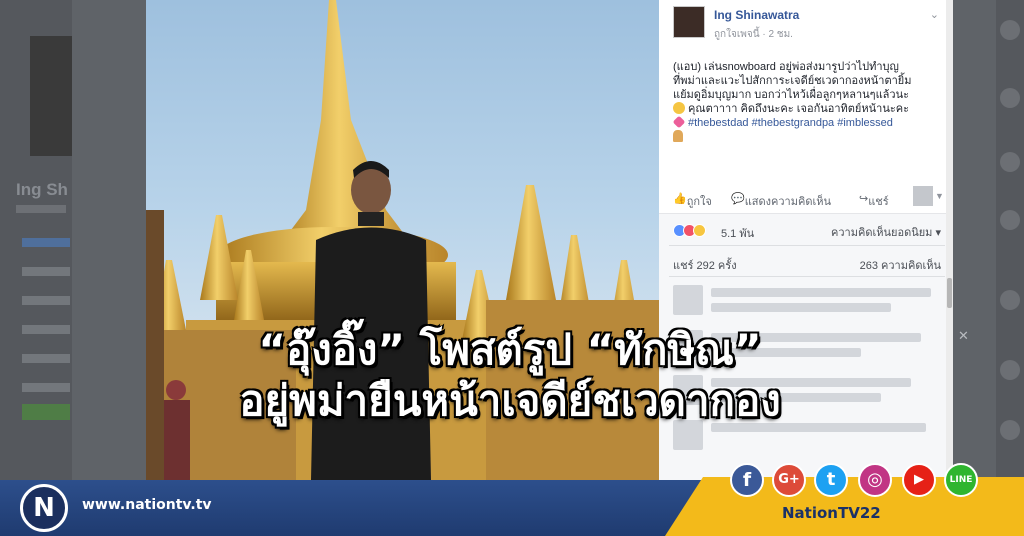 This screenshot has width=1024, height=536. I want to click on blurred-comment-avatar, so click(688, 300).